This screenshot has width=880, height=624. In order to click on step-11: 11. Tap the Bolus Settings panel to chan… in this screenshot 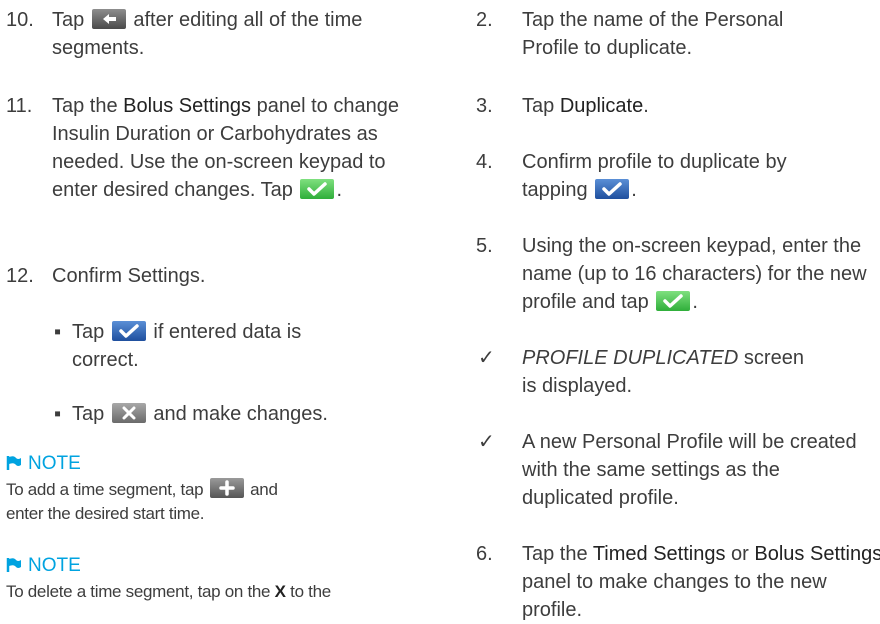, I will do `click(209, 148)`.